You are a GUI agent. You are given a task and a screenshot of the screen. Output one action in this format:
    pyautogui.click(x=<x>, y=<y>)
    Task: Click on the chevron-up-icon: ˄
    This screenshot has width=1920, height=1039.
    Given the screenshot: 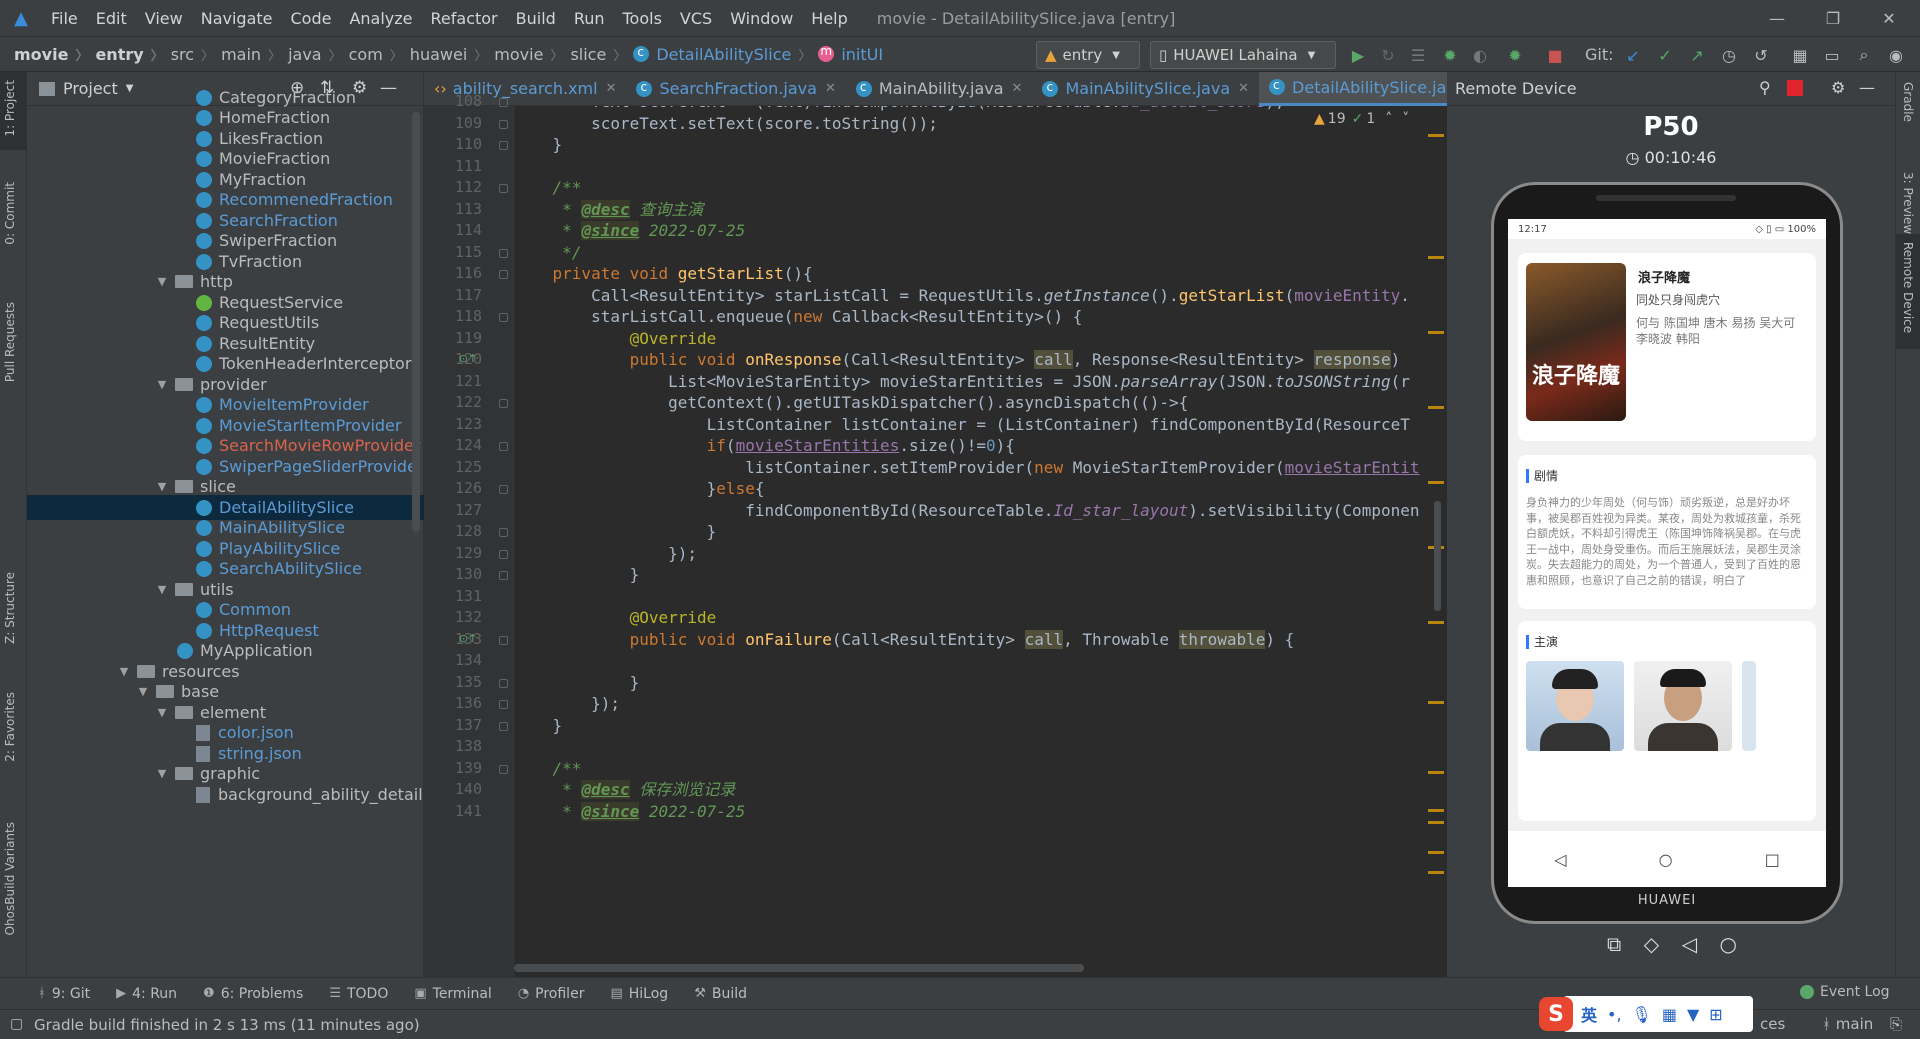 What is the action you would take?
    pyautogui.click(x=1388, y=119)
    